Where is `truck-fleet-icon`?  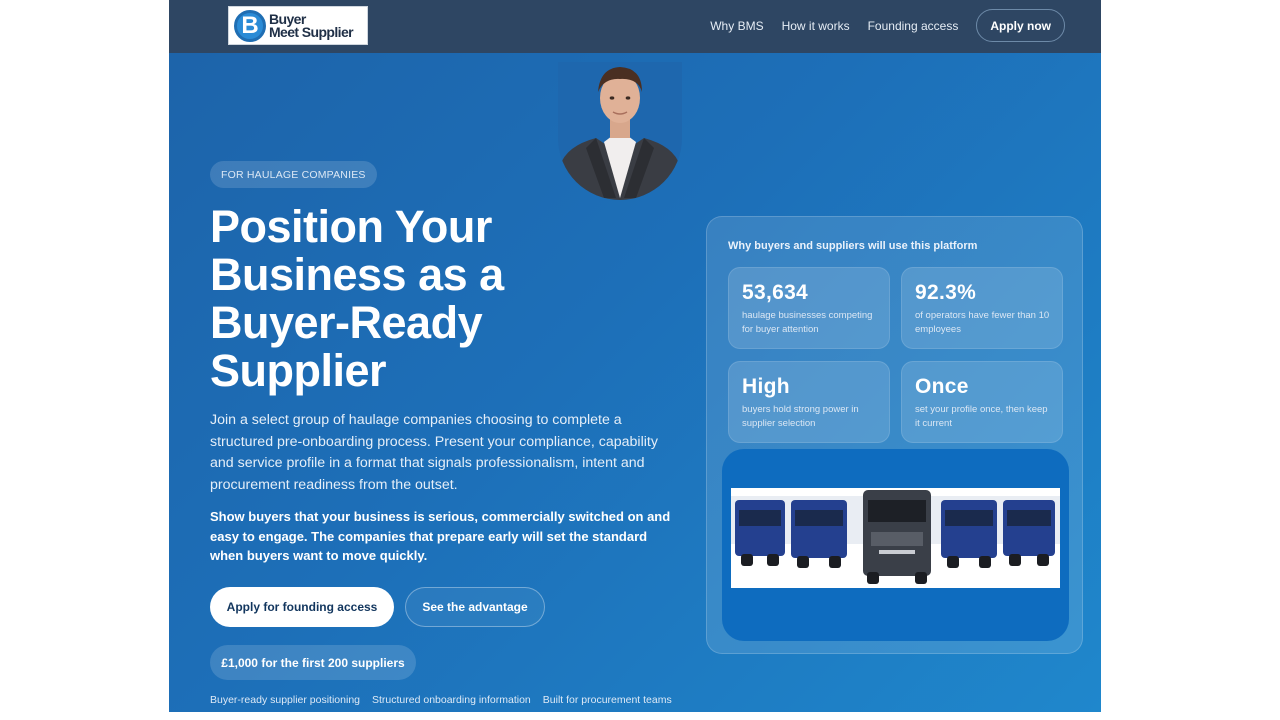 truck-fleet-icon is located at coordinates (895, 538).